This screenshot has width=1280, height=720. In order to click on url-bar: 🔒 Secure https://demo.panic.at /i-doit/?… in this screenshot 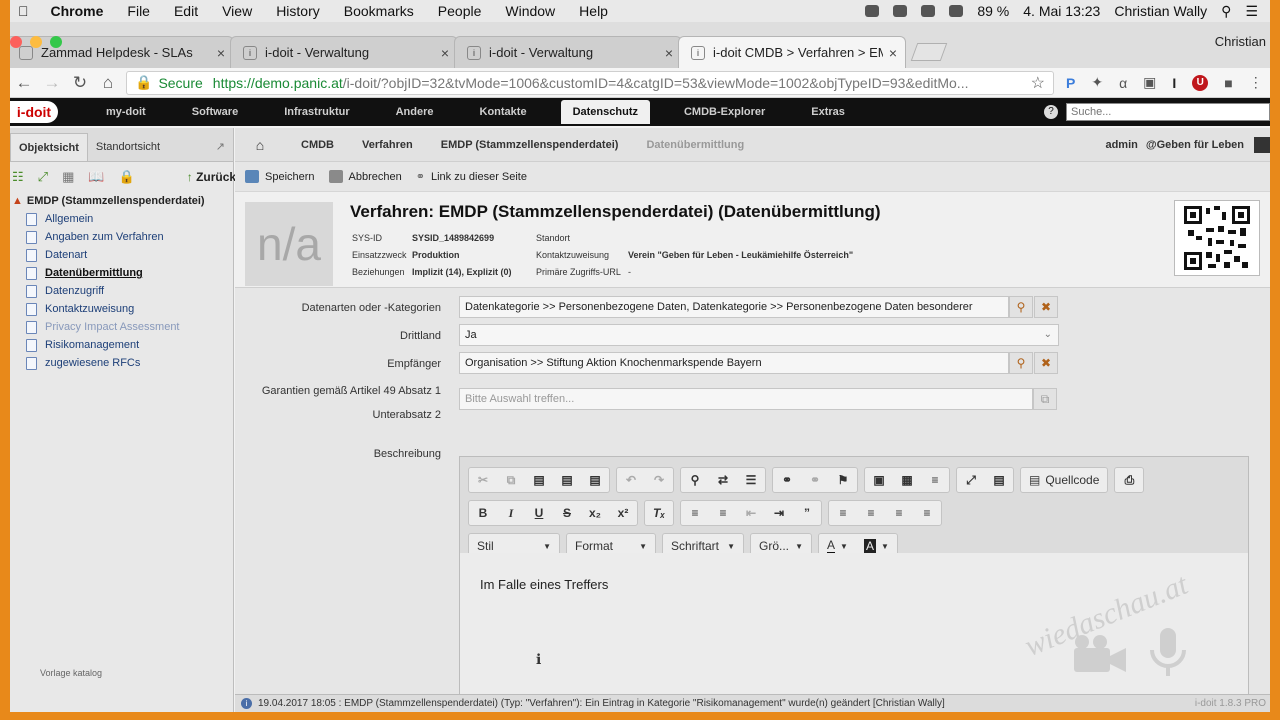, I will do `click(590, 82)`.